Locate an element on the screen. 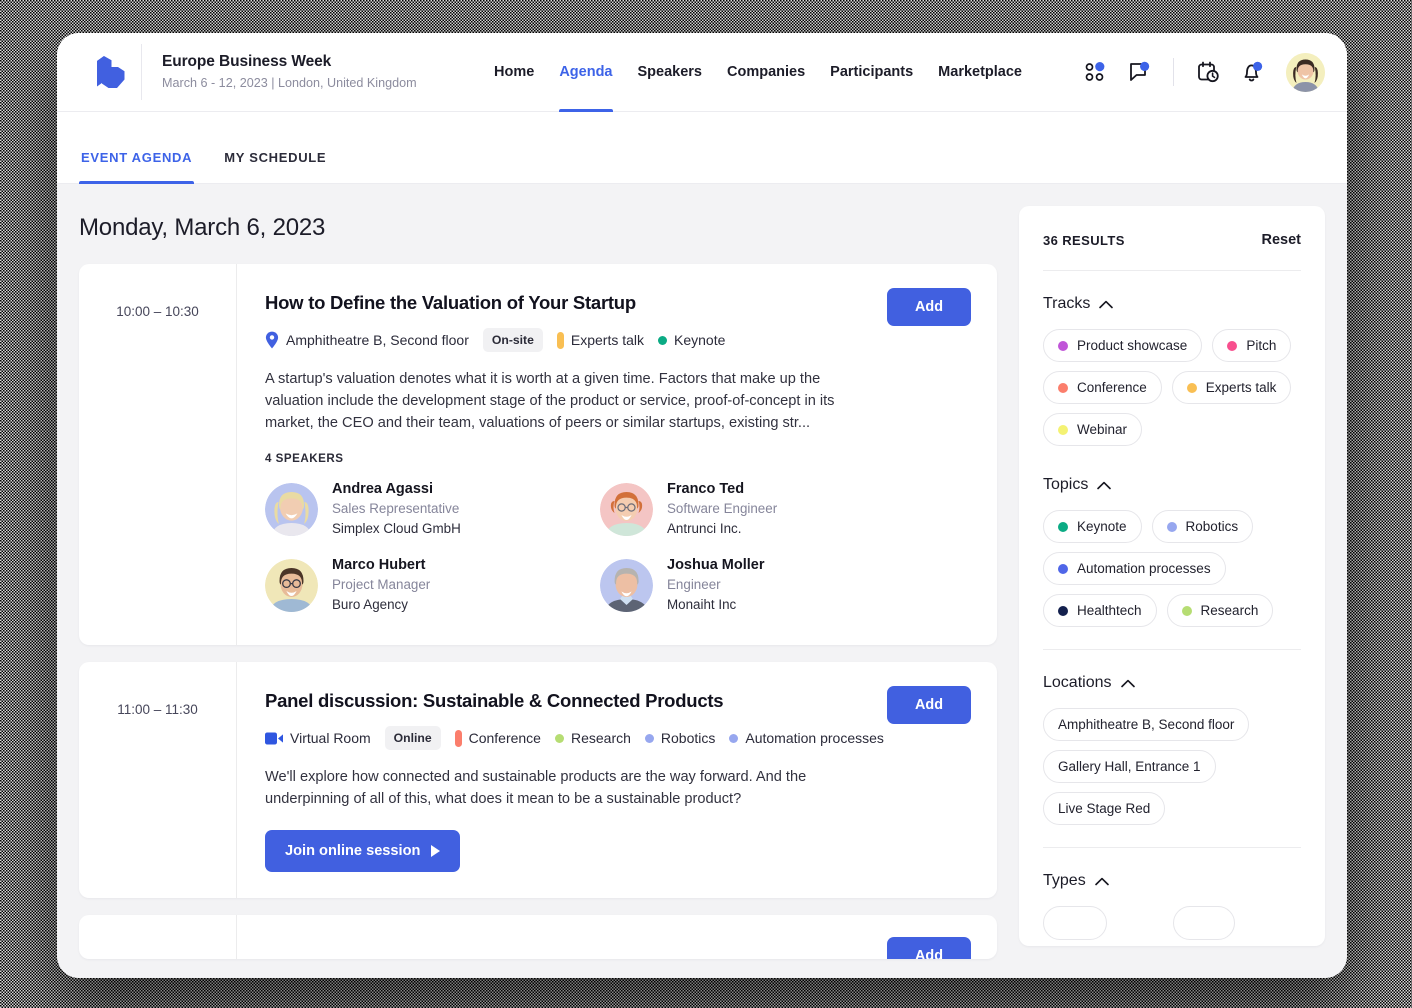 This screenshot has height=1008, width=1412. filter-chip: Live Stage Red is located at coordinates (1104, 808).